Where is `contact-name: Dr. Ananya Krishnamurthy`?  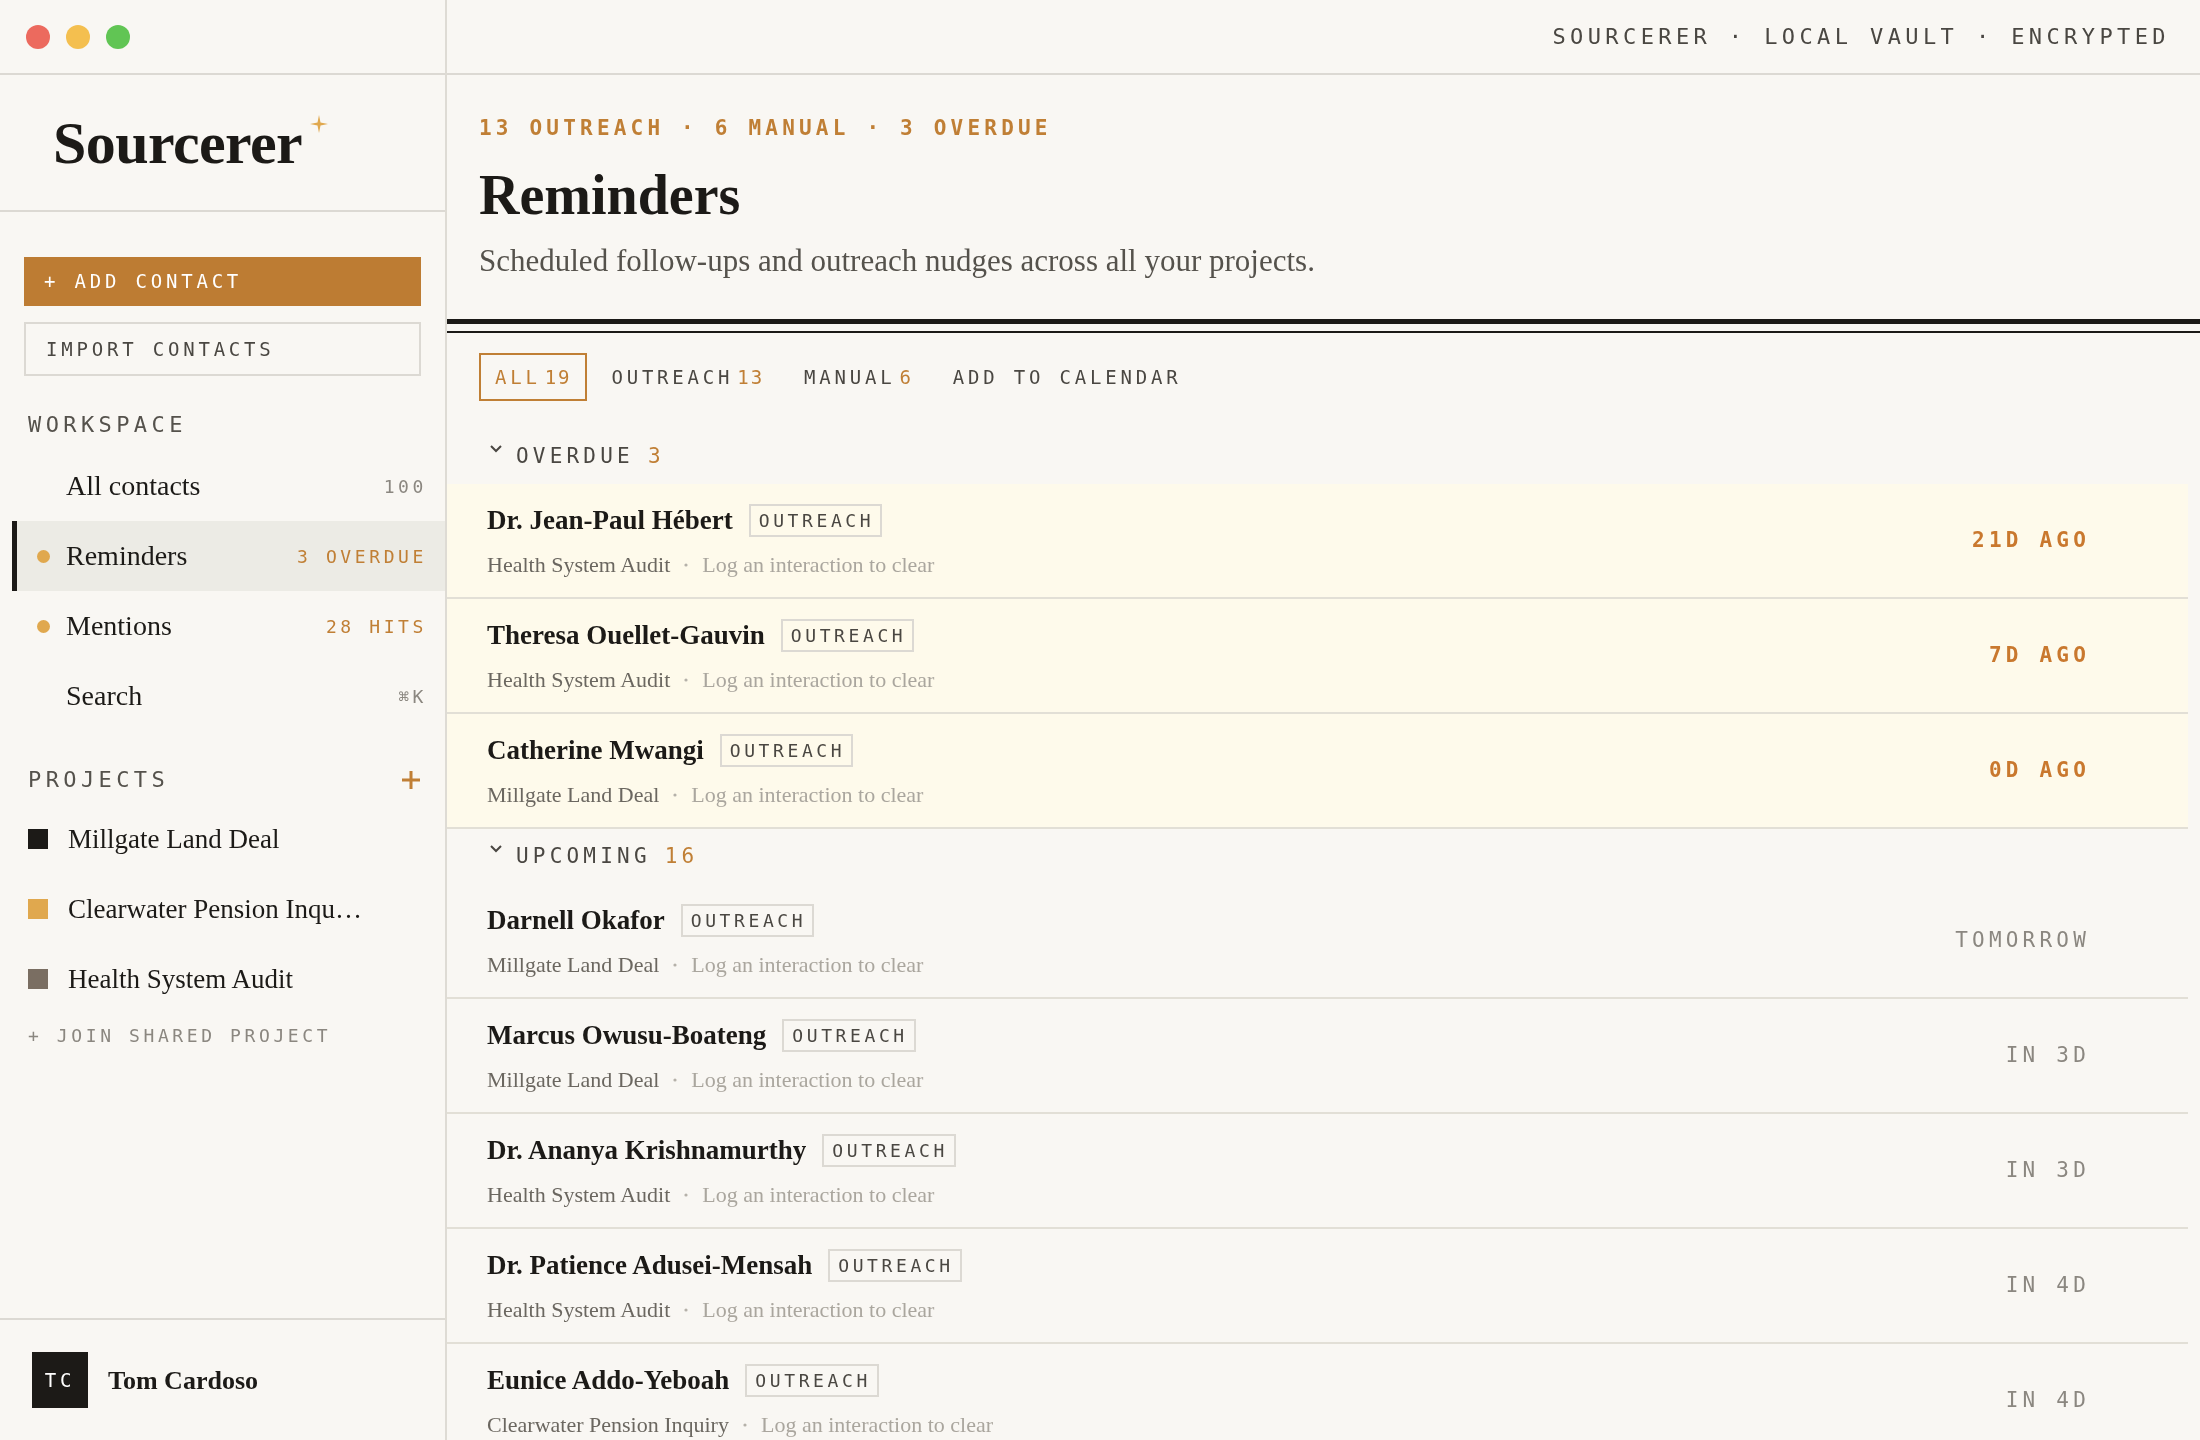
contact-name: Dr. Ananya Krishnamurthy is located at coordinates (647, 1150).